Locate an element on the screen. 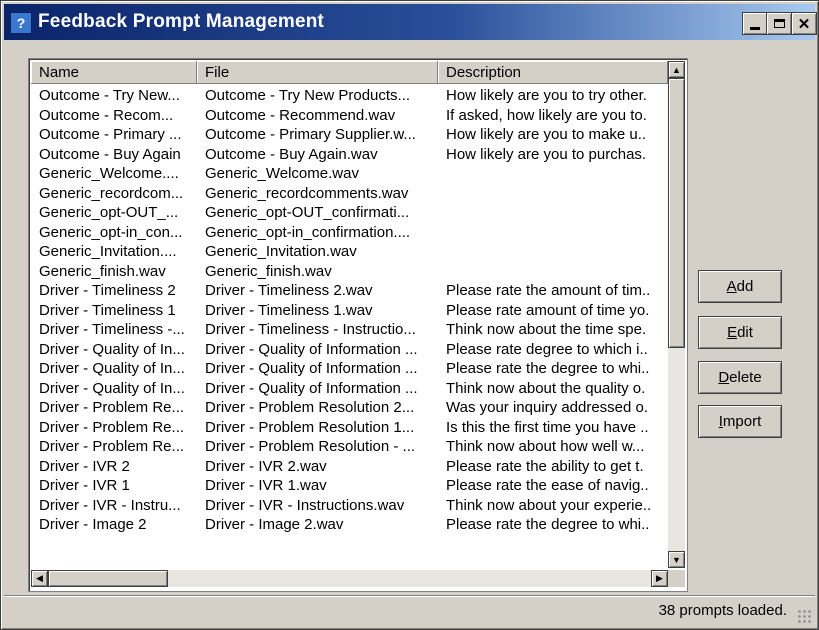  column-header-description: Description is located at coordinates (553, 72).